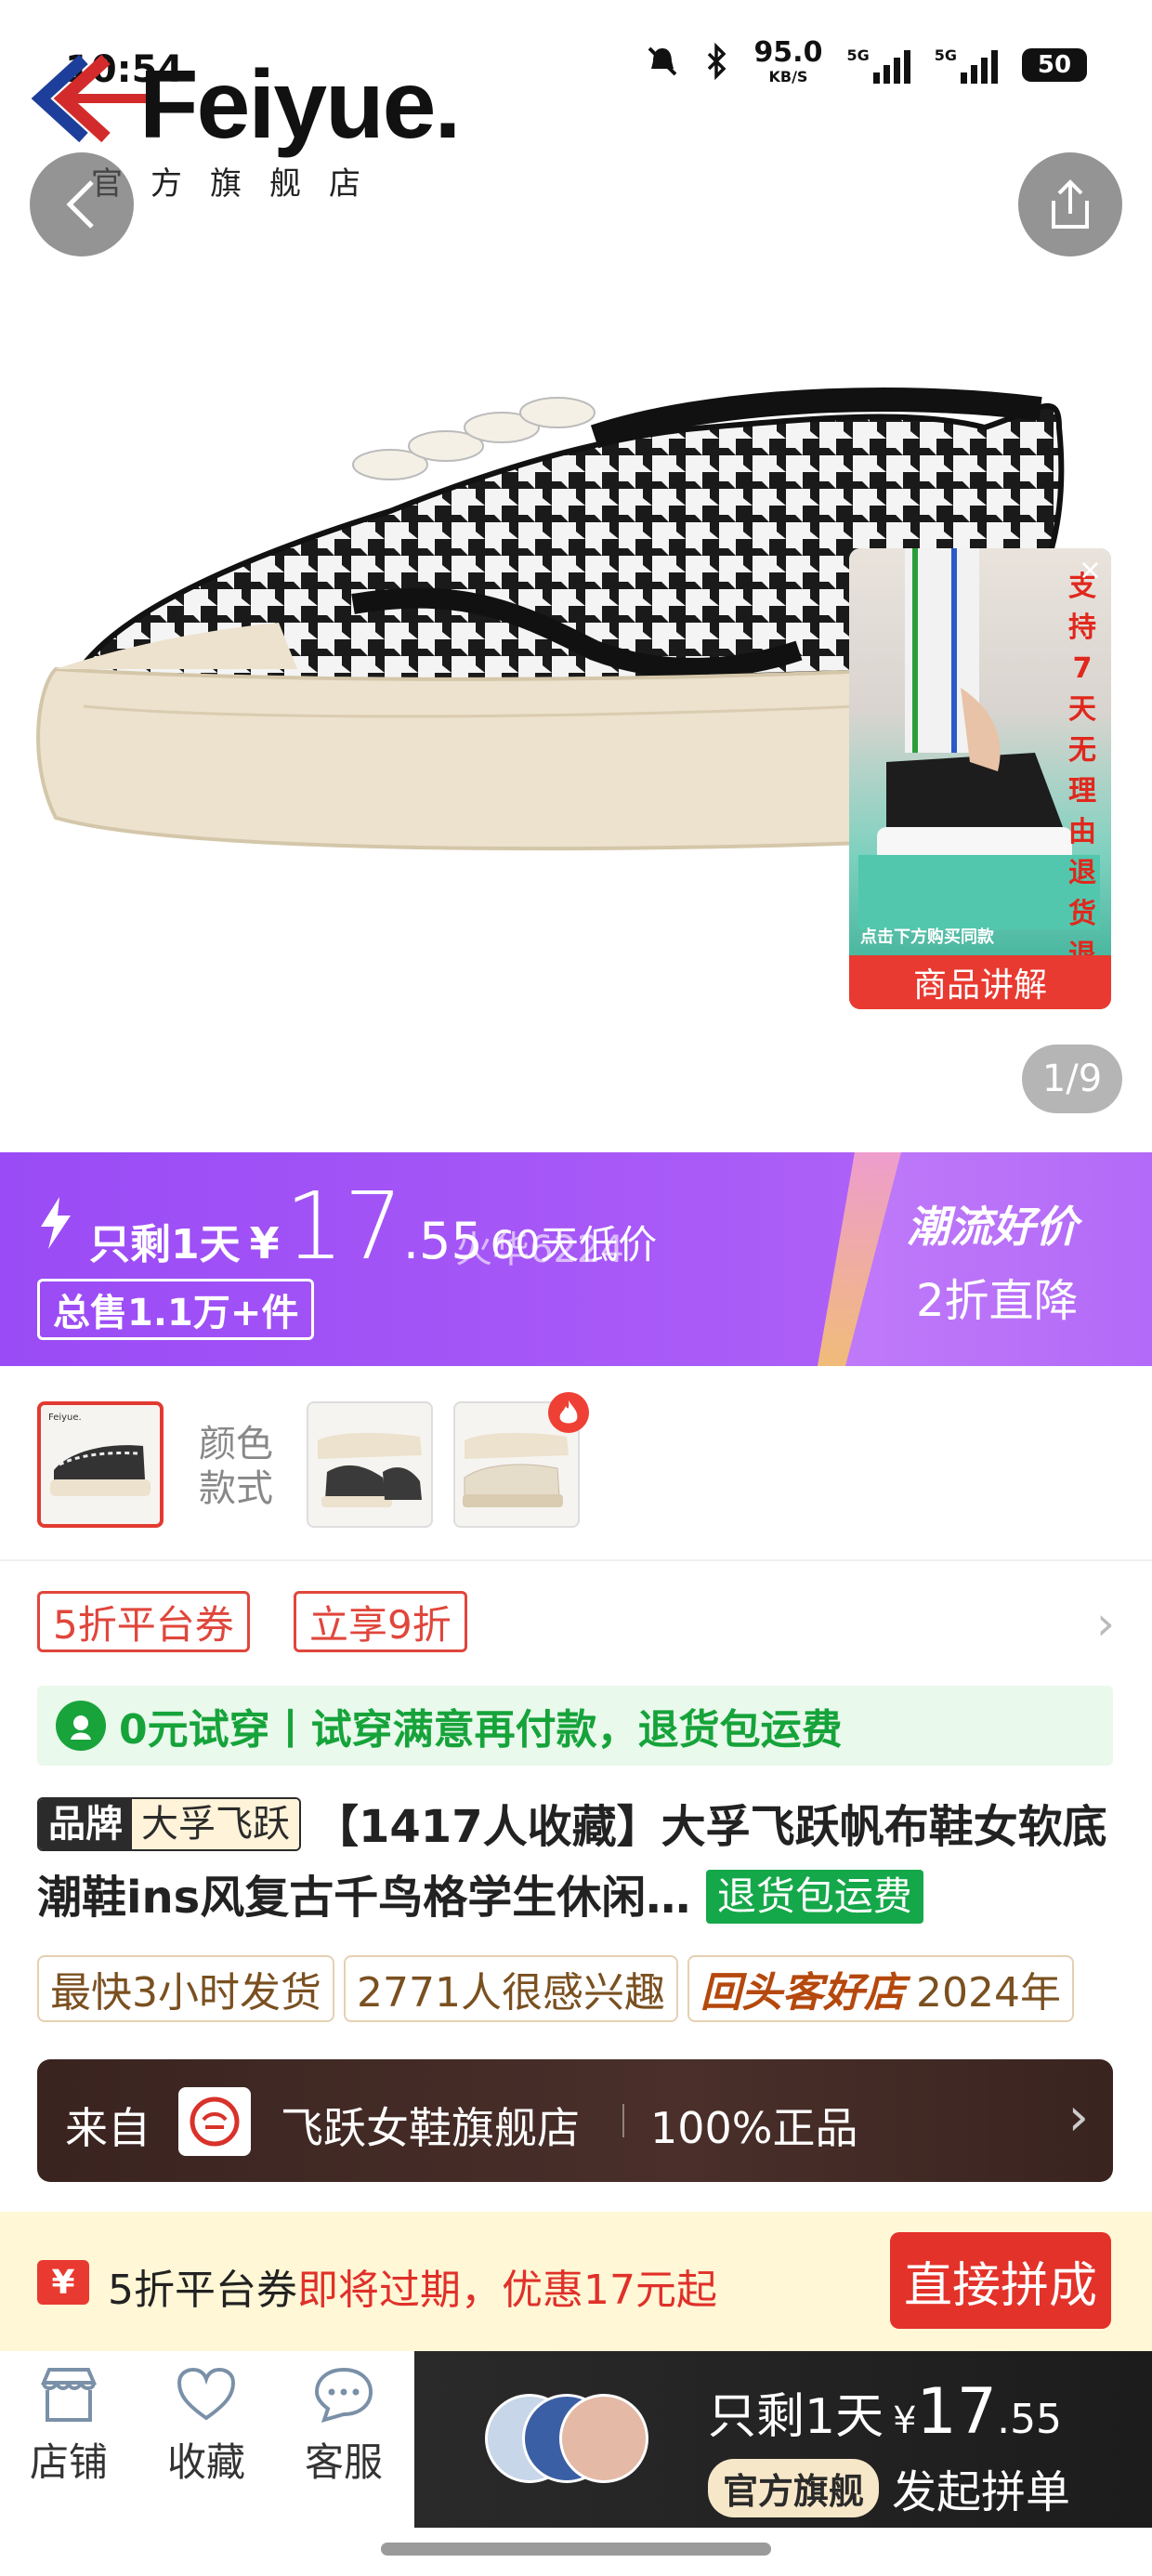 The image size is (1152, 2576). I want to click on currency-symbol: ¥, so click(264, 1243).